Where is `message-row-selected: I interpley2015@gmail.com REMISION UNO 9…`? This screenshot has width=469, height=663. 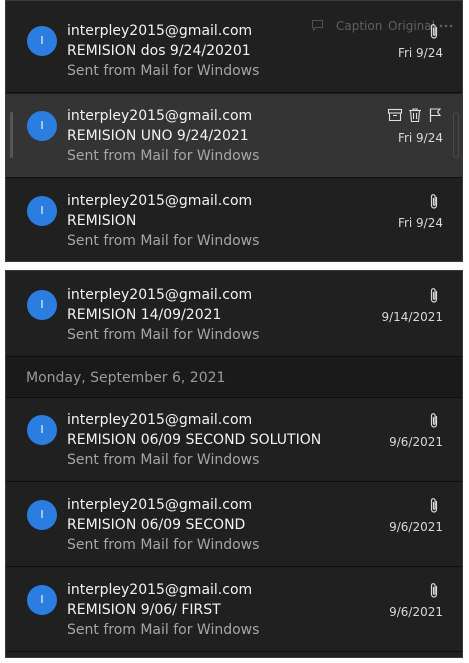 message-row-selected: I interpley2015@gmail.com REMISION UNO 9… is located at coordinates (234, 136).